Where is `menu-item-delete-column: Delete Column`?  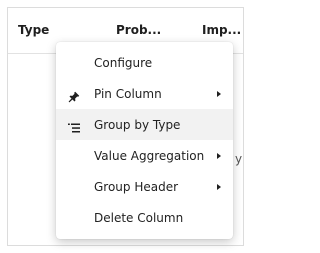
menu-item-delete-column: Delete Column is located at coordinates (144, 217).